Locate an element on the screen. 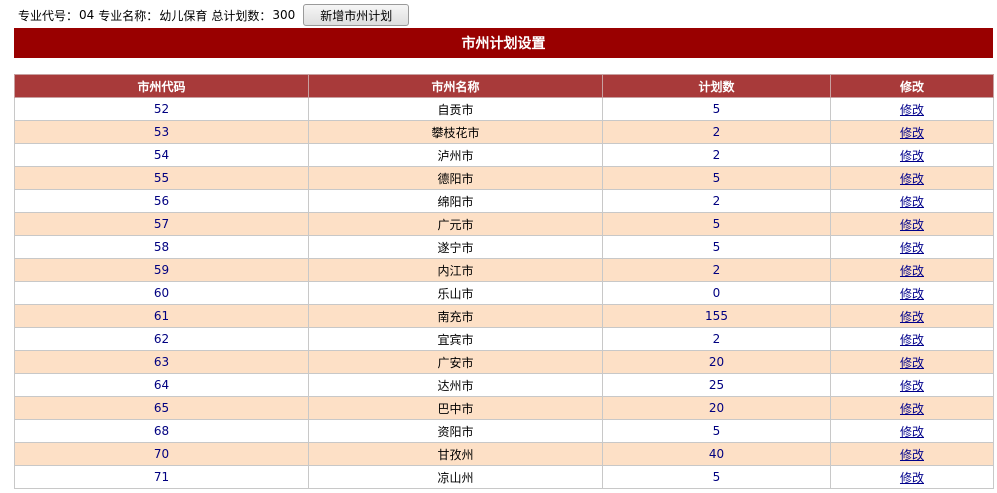  table-row: 56 绵阳市 2 修改 is located at coordinates (504, 201).